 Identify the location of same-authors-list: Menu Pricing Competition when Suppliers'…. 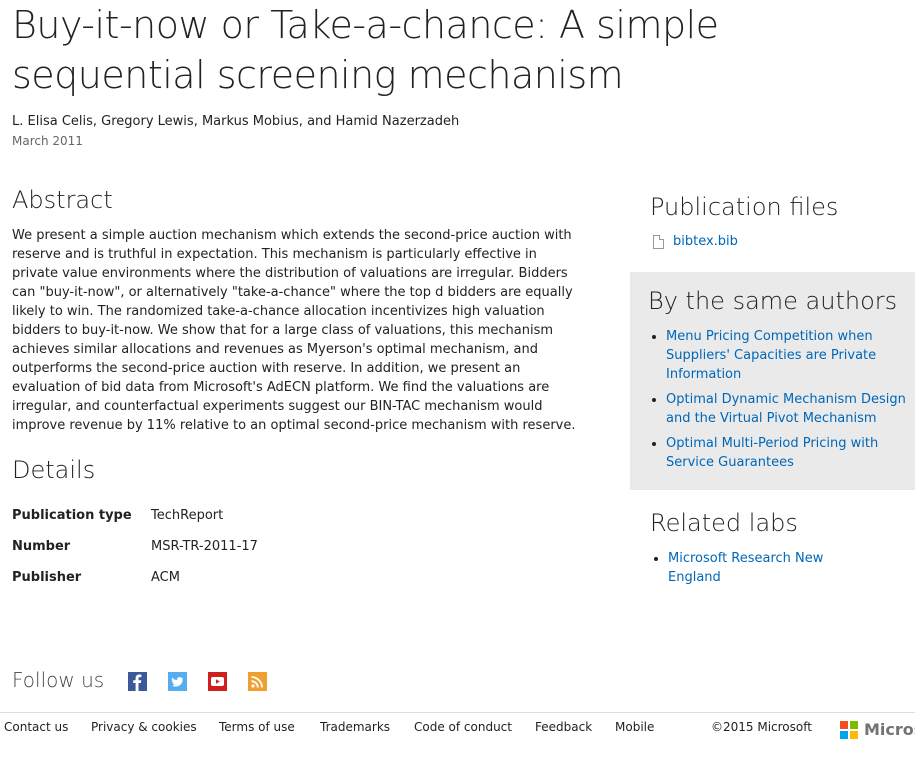
(781, 402).